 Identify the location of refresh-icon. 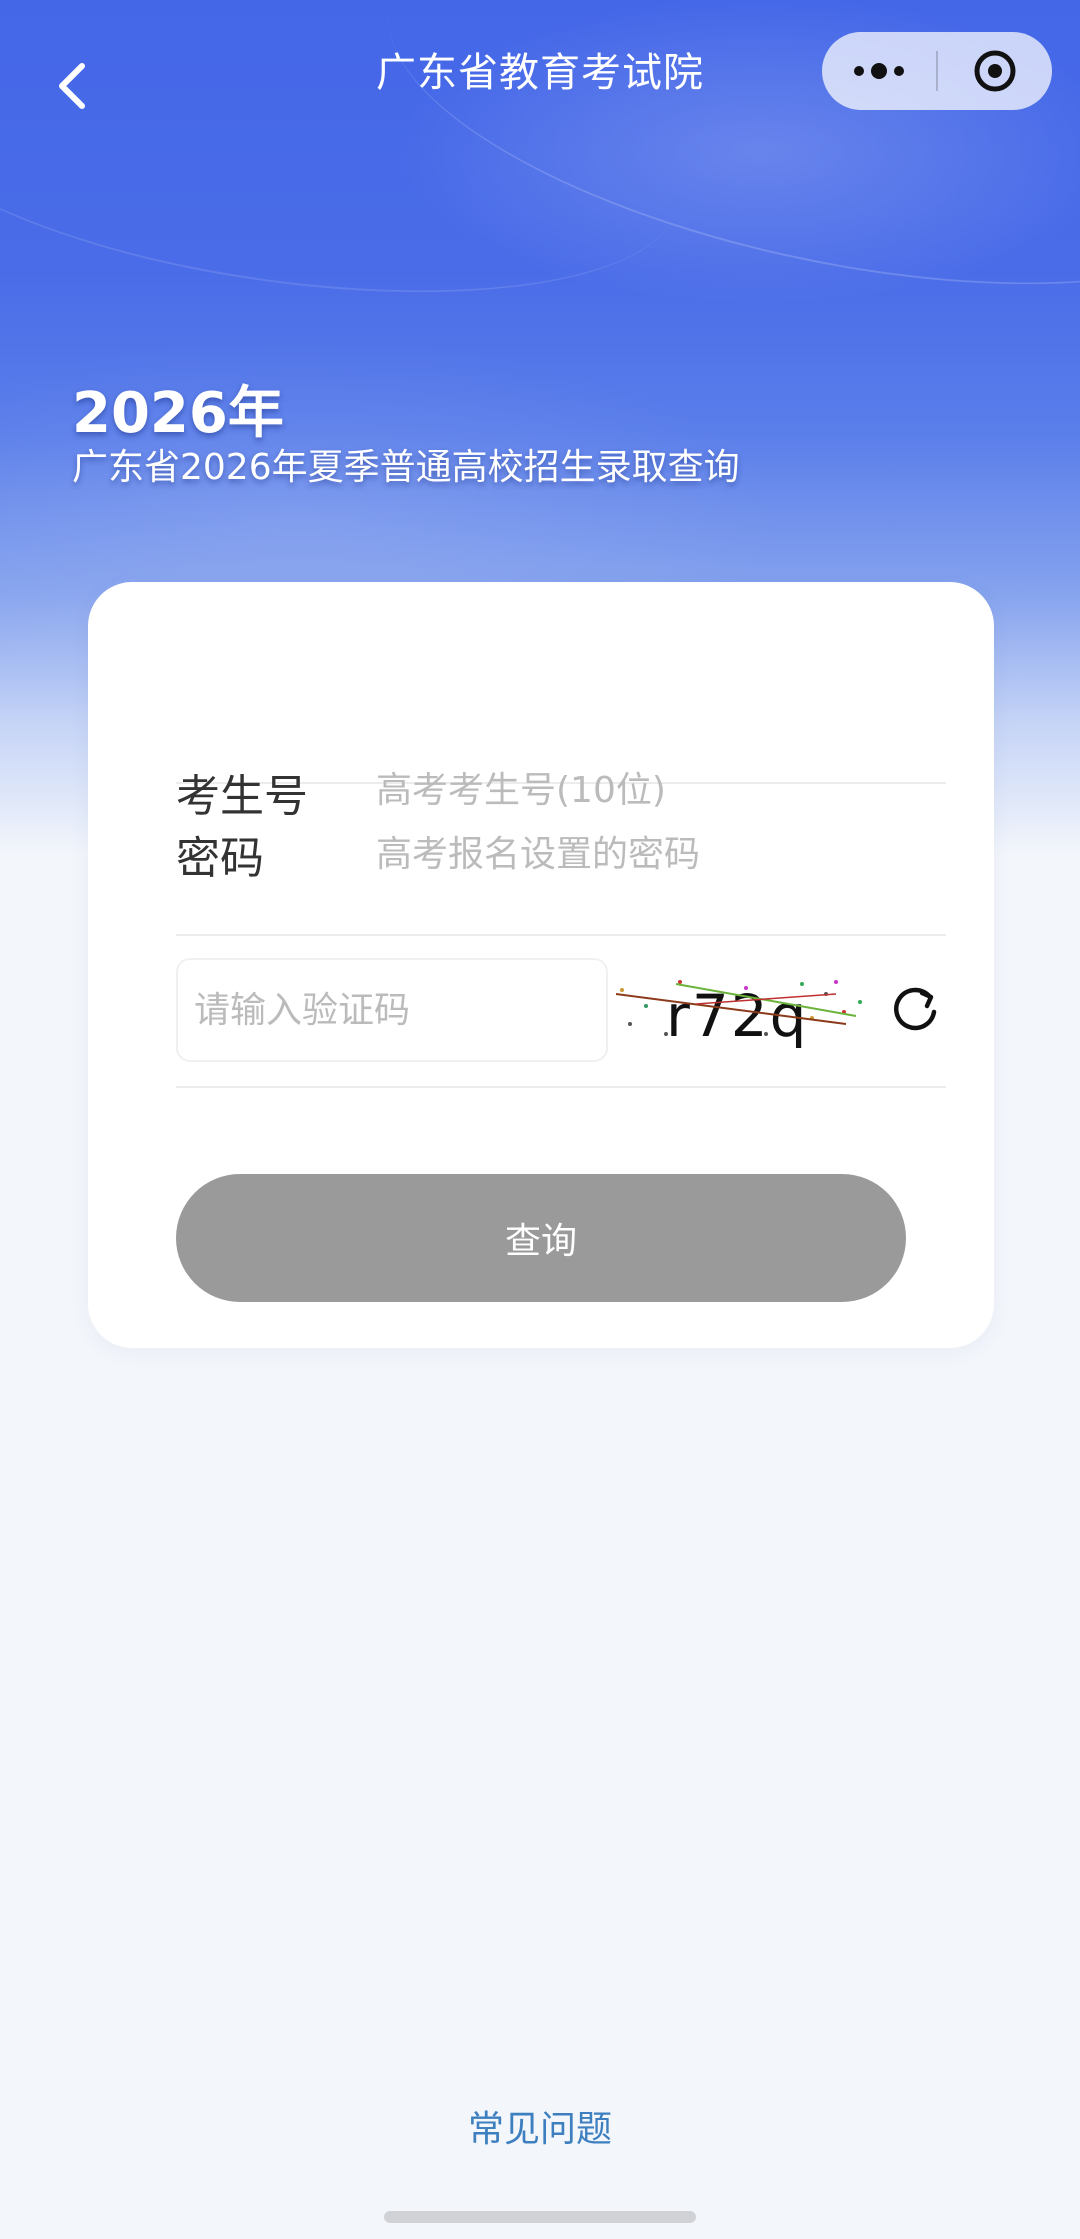
(915, 1009).